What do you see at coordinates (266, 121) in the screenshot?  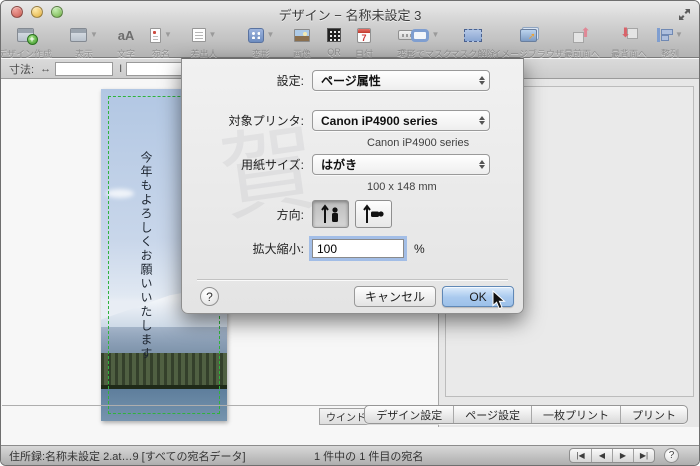 I see `printer-label: 対象プリンタ:` at bounding box center [266, 121].